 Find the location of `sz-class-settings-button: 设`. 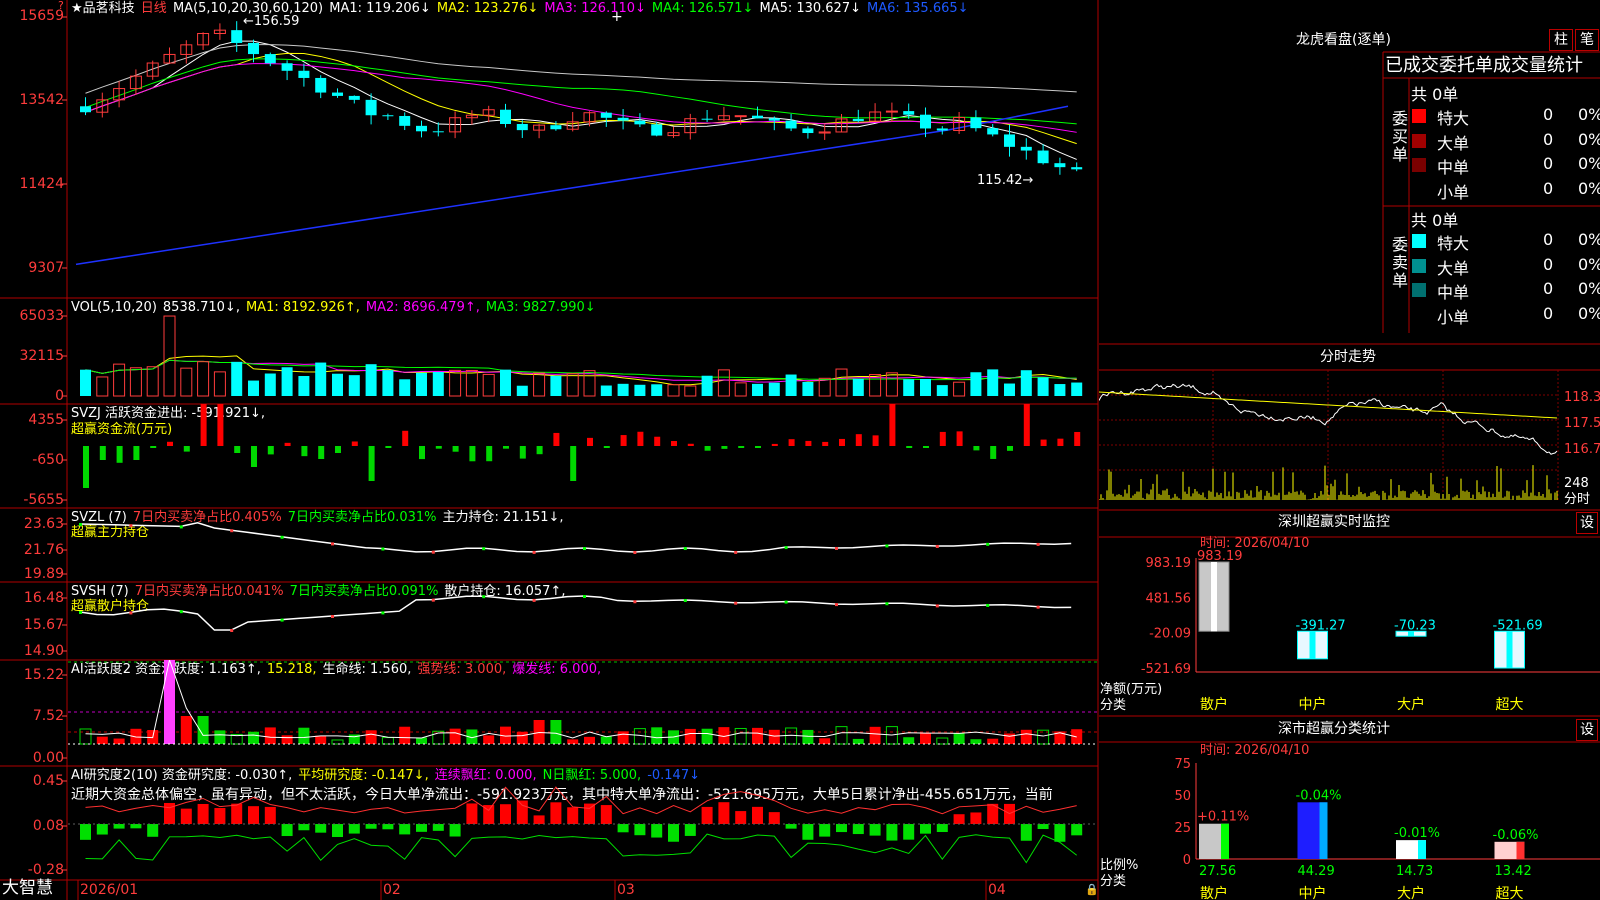

sz-class-settings-button: 设 is located at coordinates (1587, 730).